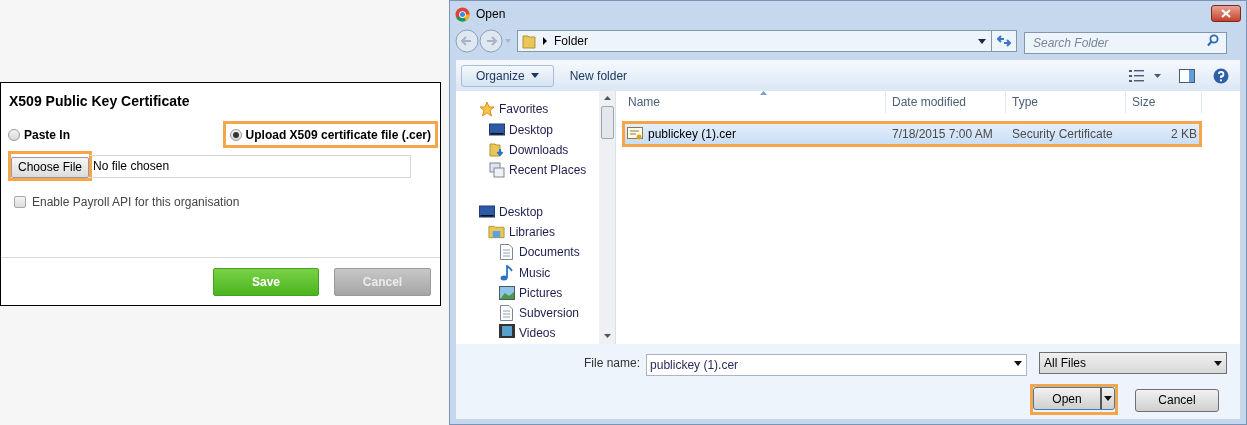  What do you see at coordinates (607, 336) in the screenshot?
I see `scroll-down-icon` at bounding box center [607, 336].